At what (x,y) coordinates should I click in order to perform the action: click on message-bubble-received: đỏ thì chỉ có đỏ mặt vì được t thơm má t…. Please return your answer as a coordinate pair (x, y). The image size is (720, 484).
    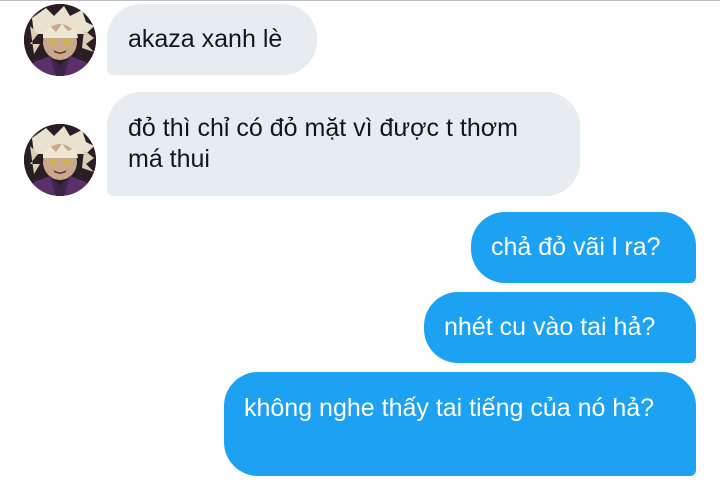
    Looking at the image, I should click on (343, 144).